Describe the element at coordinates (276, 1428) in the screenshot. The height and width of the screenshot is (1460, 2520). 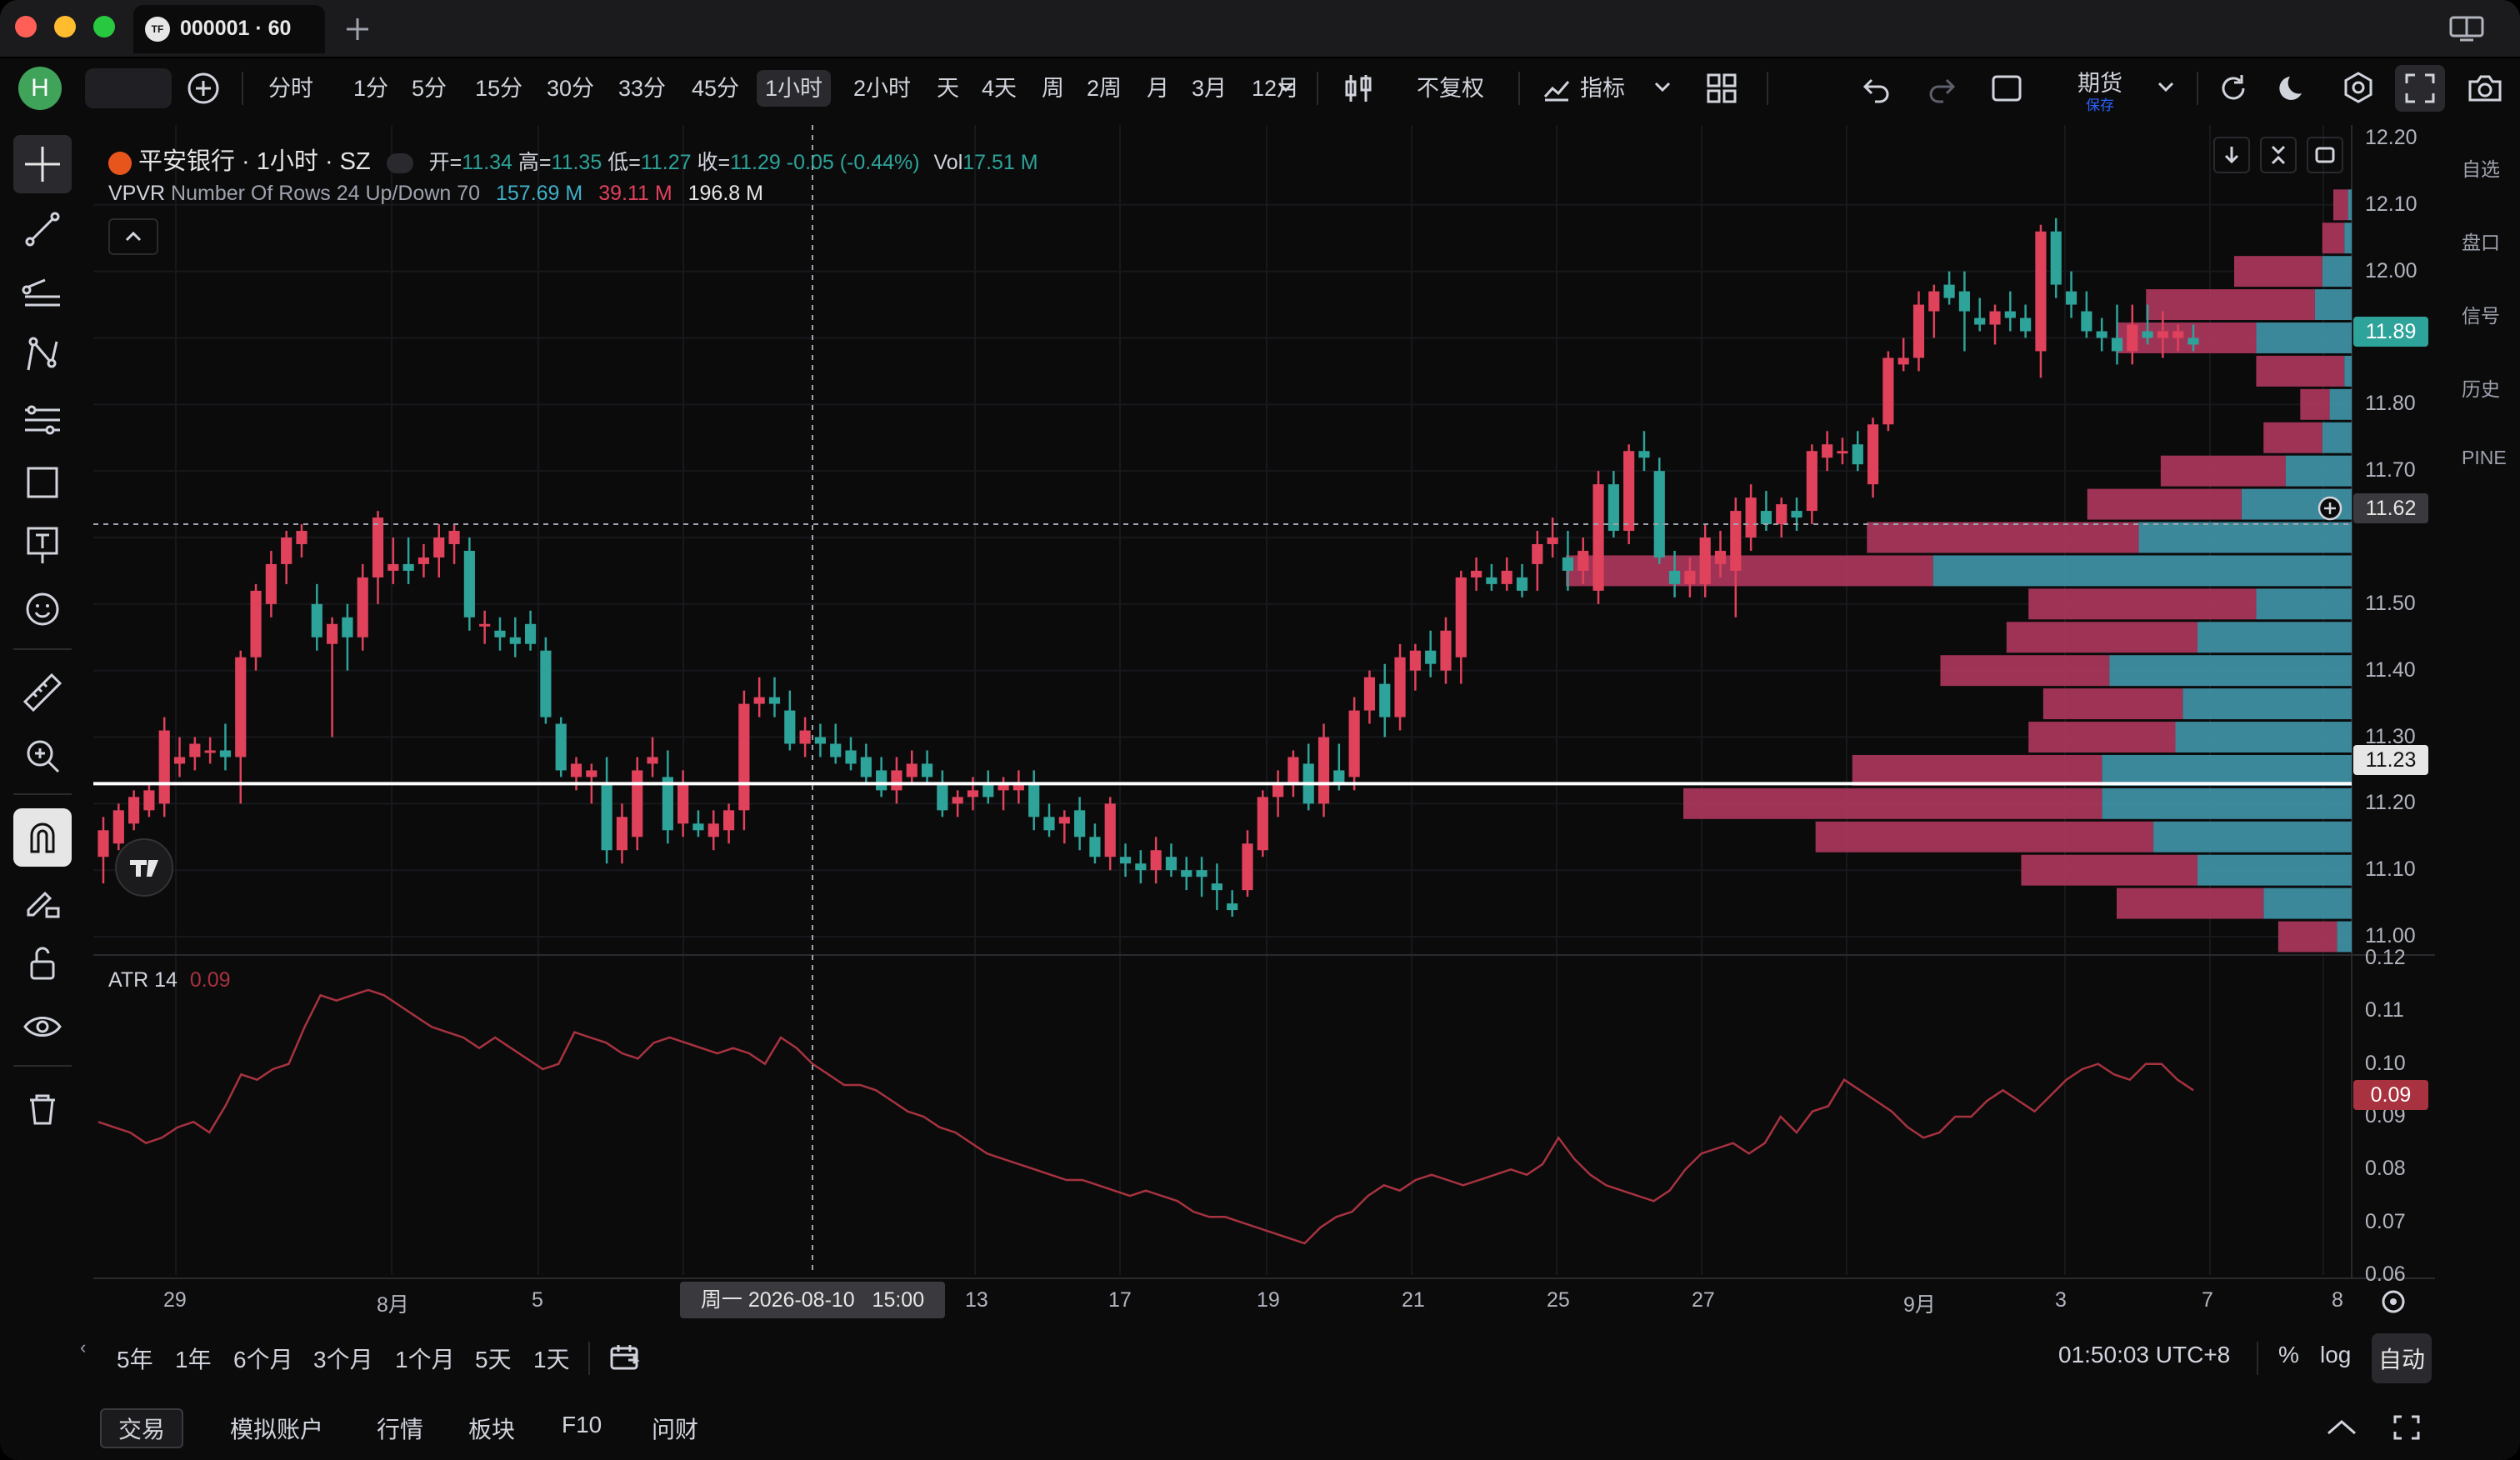
I see `bottom-tab-1: 模拟账户` at that location.